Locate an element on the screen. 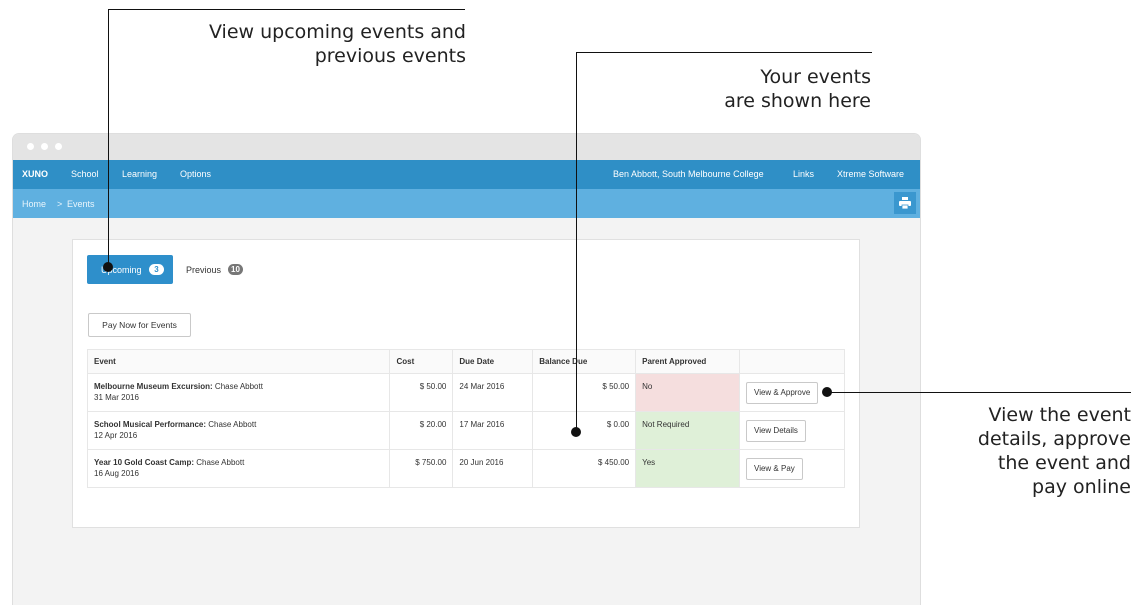 Image resolution: width=1139 pixels, height=605 pixels. column-header-actions is located at coordinates (792, 361).